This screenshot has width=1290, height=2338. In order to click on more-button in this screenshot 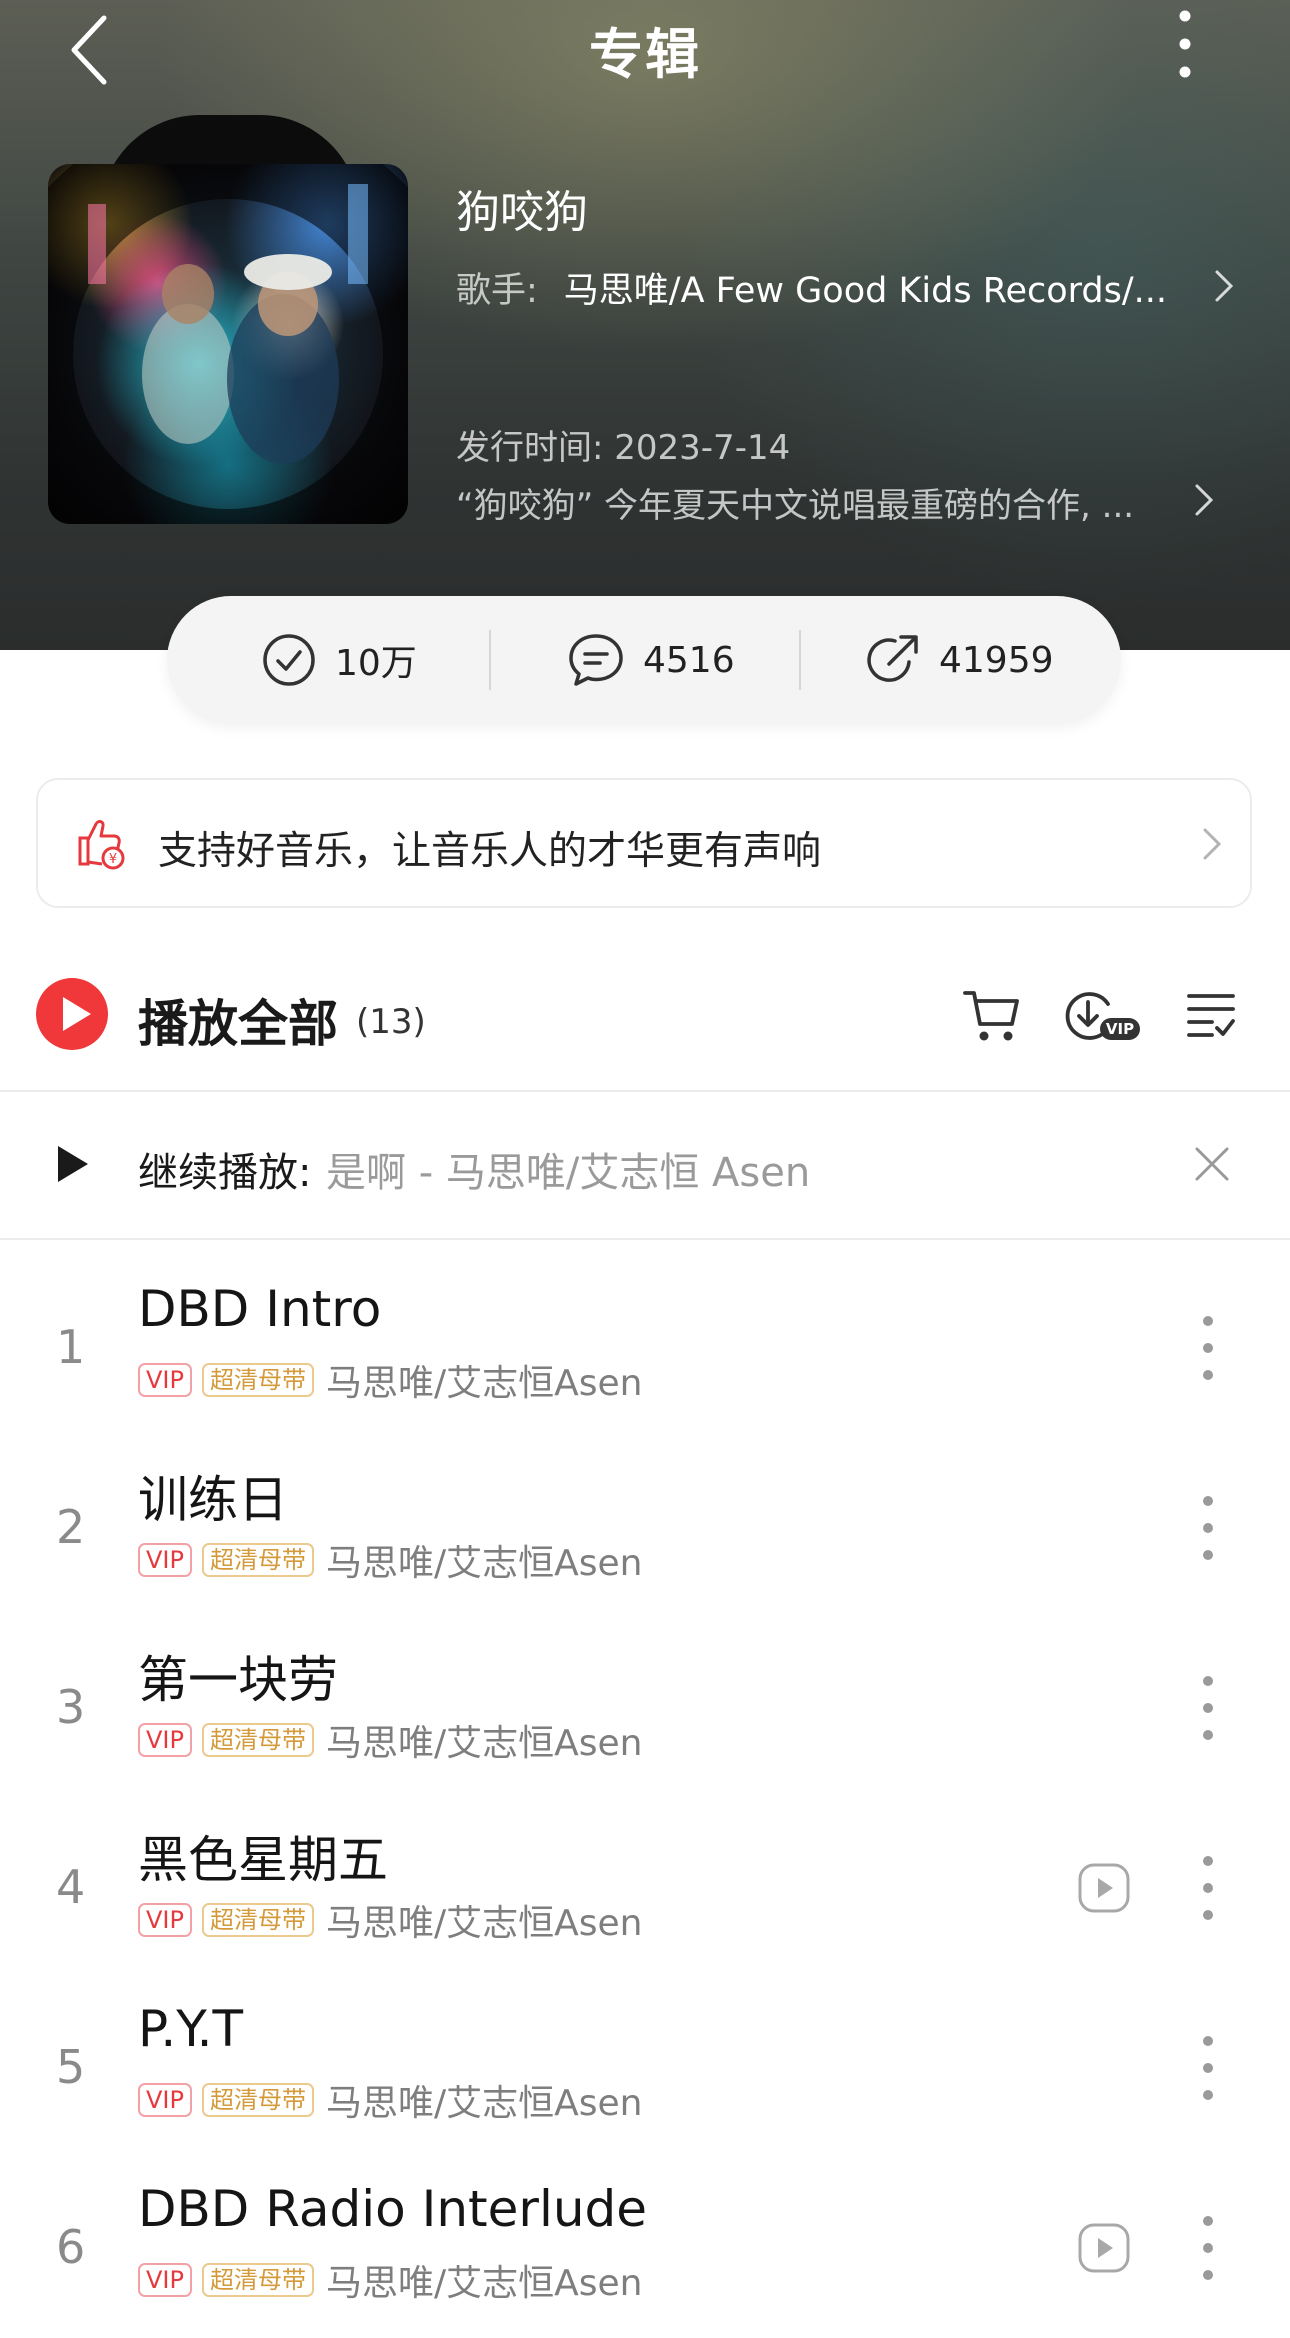, I will do `click(1185, 44)`.